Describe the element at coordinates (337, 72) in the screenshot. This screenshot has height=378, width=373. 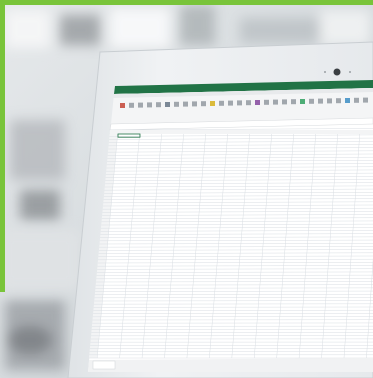
I see `webcam-icon` at that location.